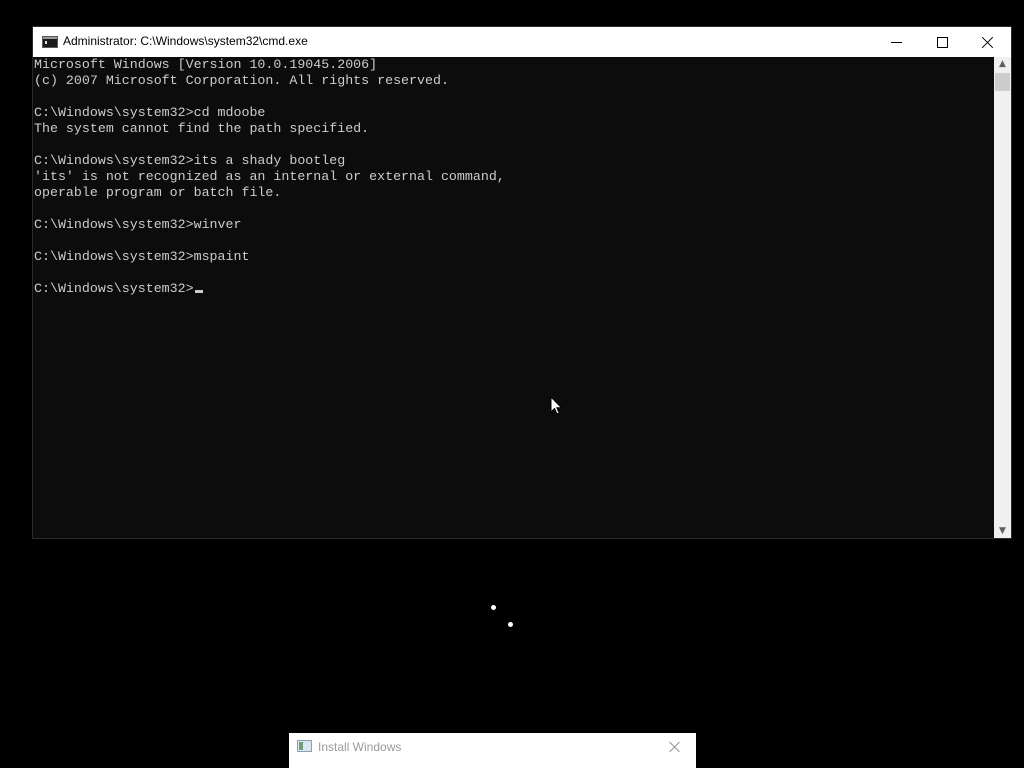  I want to click on console-line: operable program or batch file., so click(158, 192).